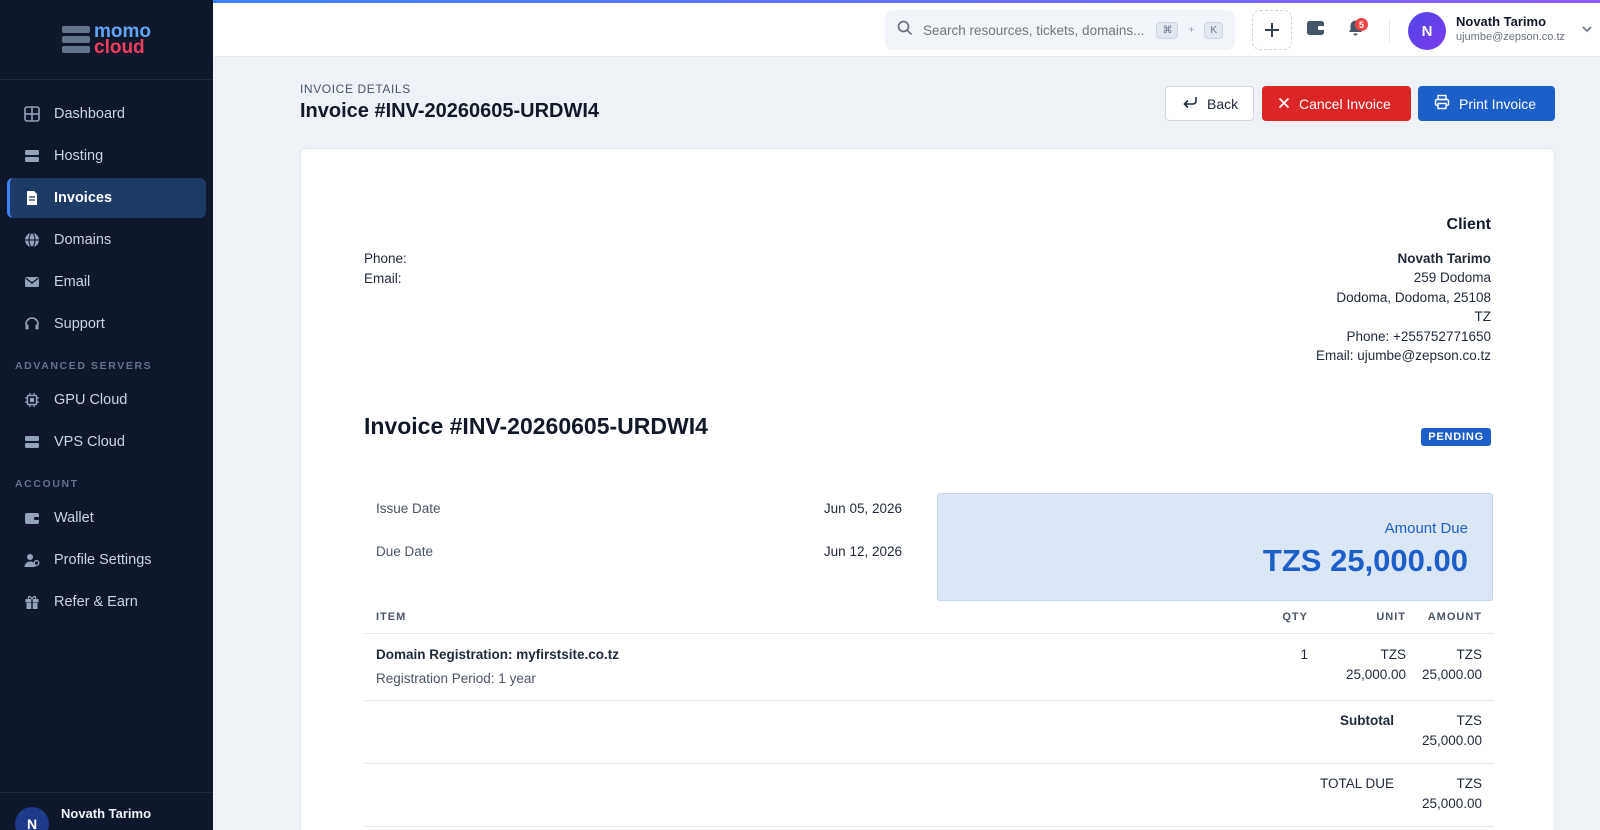 Image resolution: width=1600 pixels, height=830 pixels. Describe the element at coordinates (862, 551) in the screenshot. I see `due-date-value: Jun 12, 2026` at that location.